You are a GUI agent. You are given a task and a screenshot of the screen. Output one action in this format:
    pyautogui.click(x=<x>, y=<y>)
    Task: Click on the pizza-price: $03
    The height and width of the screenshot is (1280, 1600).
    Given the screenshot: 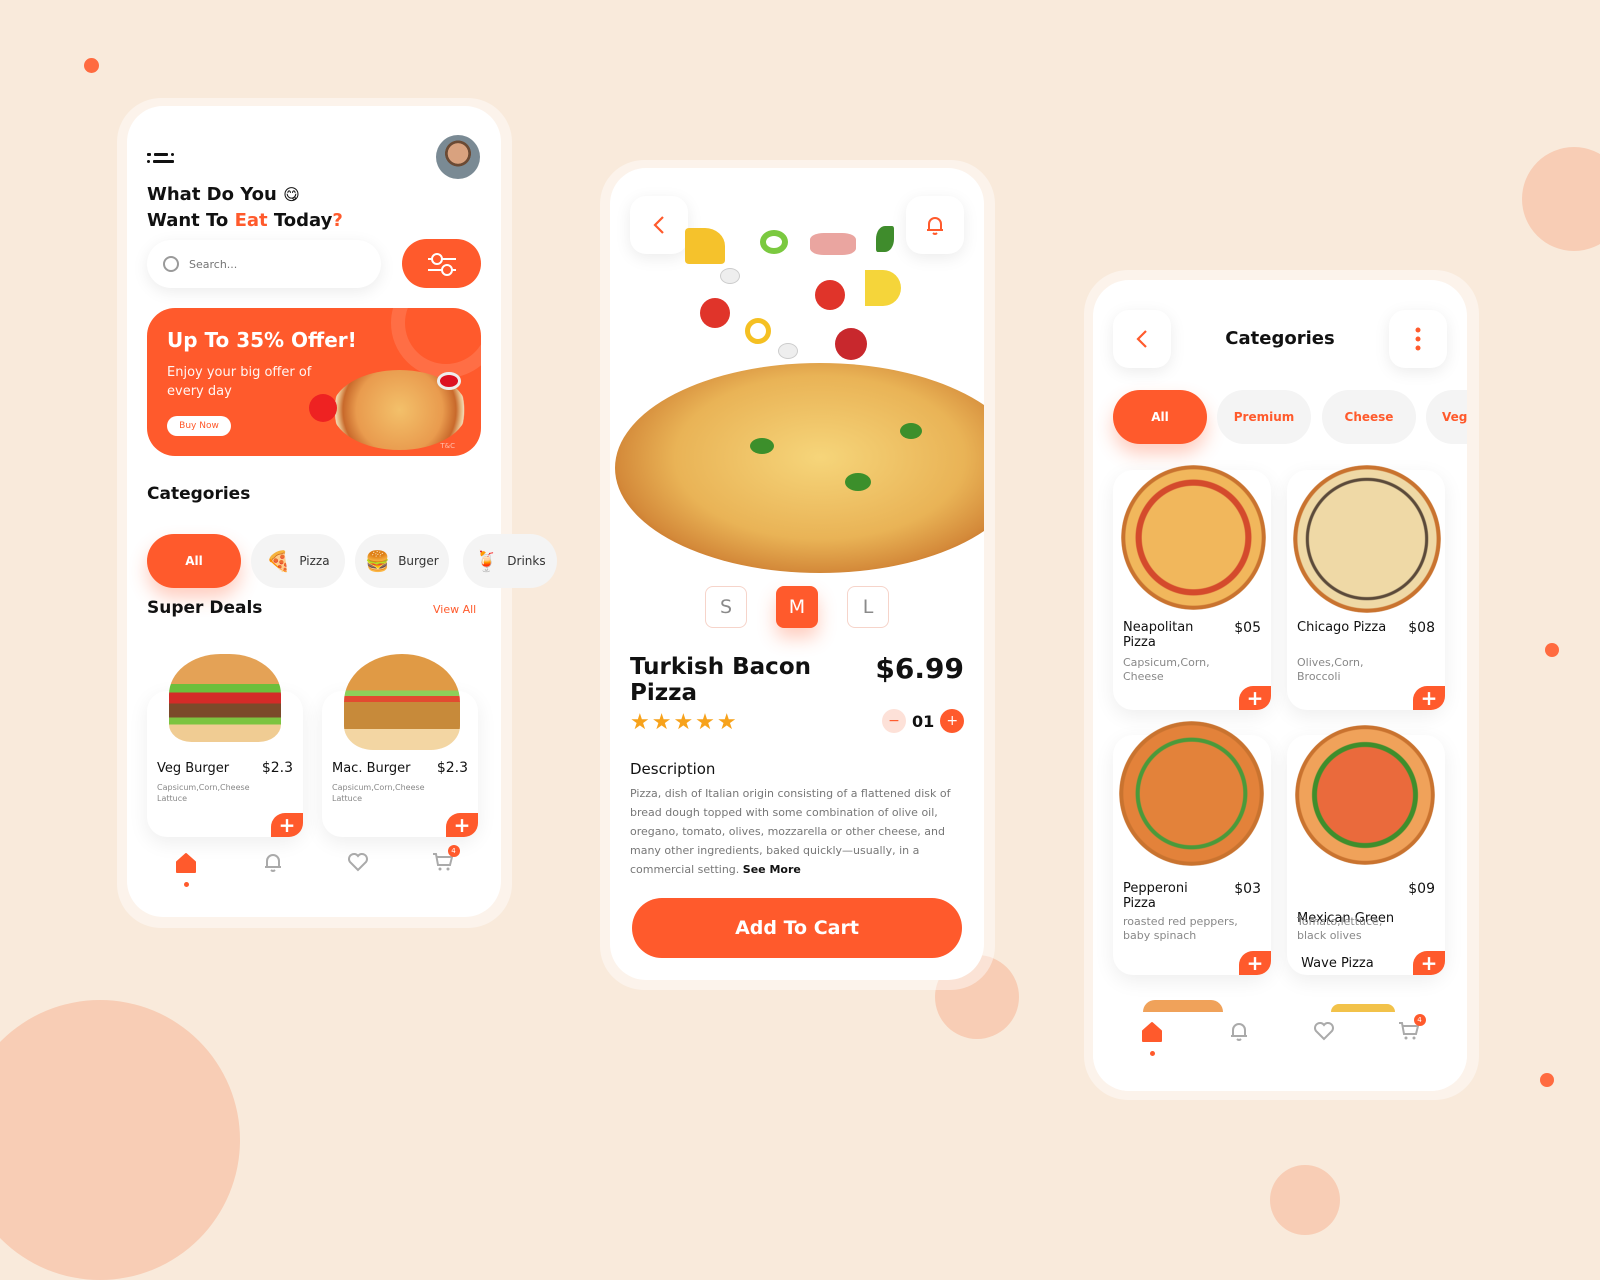 What is the action you would take?
    pyautogui.click(x=1247, y=889)
    